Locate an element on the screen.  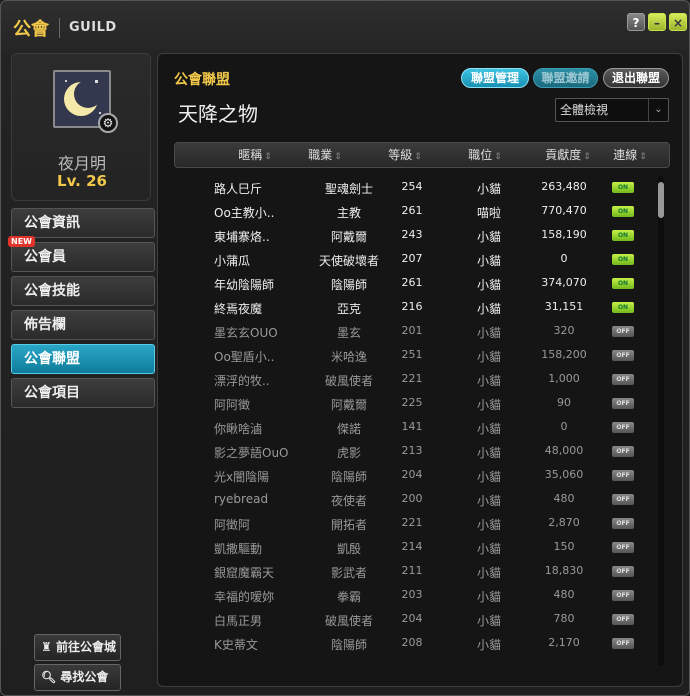
nav-guild-skills: 公會技能 is located at coordinates (83, 291).